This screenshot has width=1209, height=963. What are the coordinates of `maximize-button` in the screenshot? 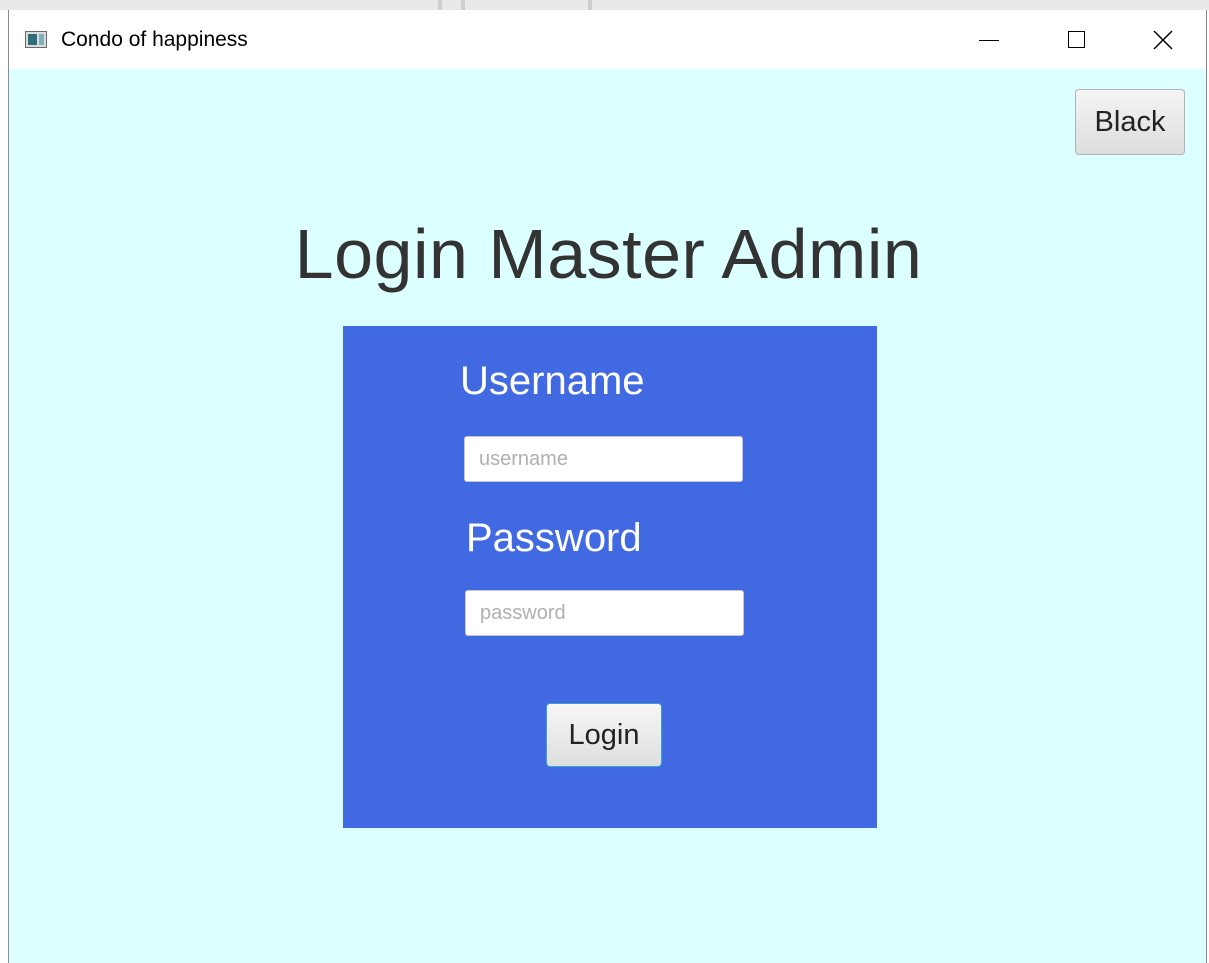 It's located at (1077, 39).